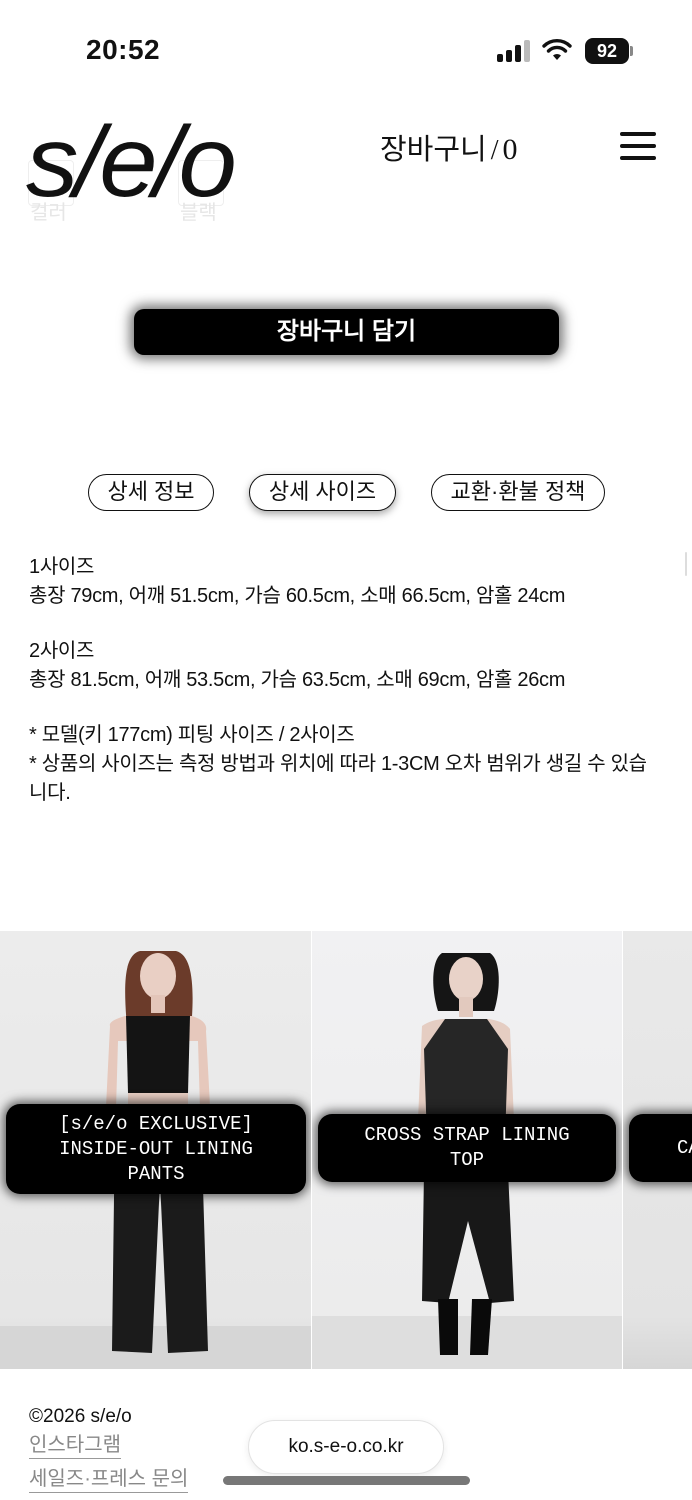 This screenshot has width=692, height=1500. What do you see at coordinates (346, 1480) in the screenshot?
I see `home-indicator` at bounding box center [346, 1480].